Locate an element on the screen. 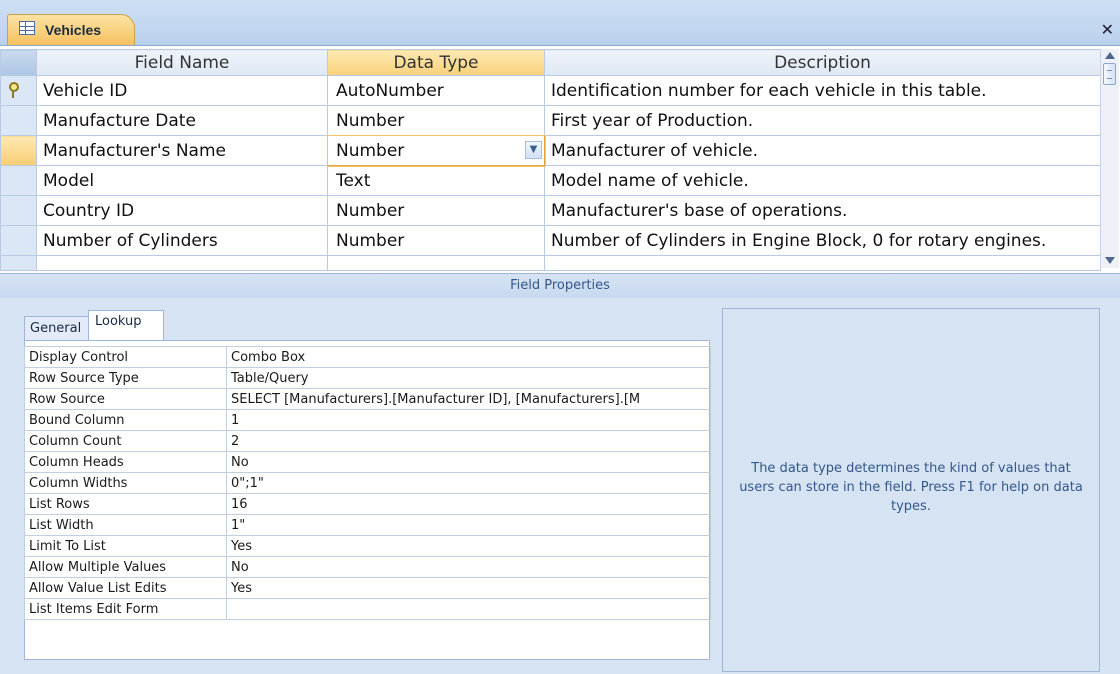  table-icon is located at coordinates (27, 28).